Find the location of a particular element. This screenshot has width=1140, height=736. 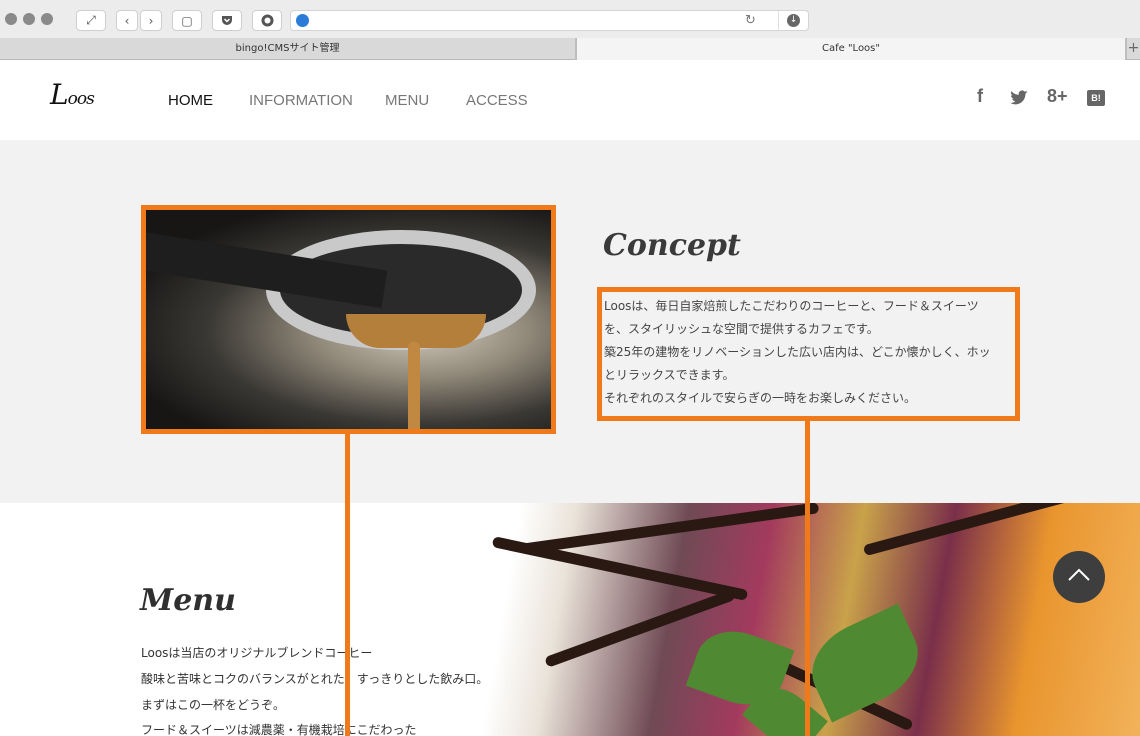

extension-icon is located at coordinates (267, 20).